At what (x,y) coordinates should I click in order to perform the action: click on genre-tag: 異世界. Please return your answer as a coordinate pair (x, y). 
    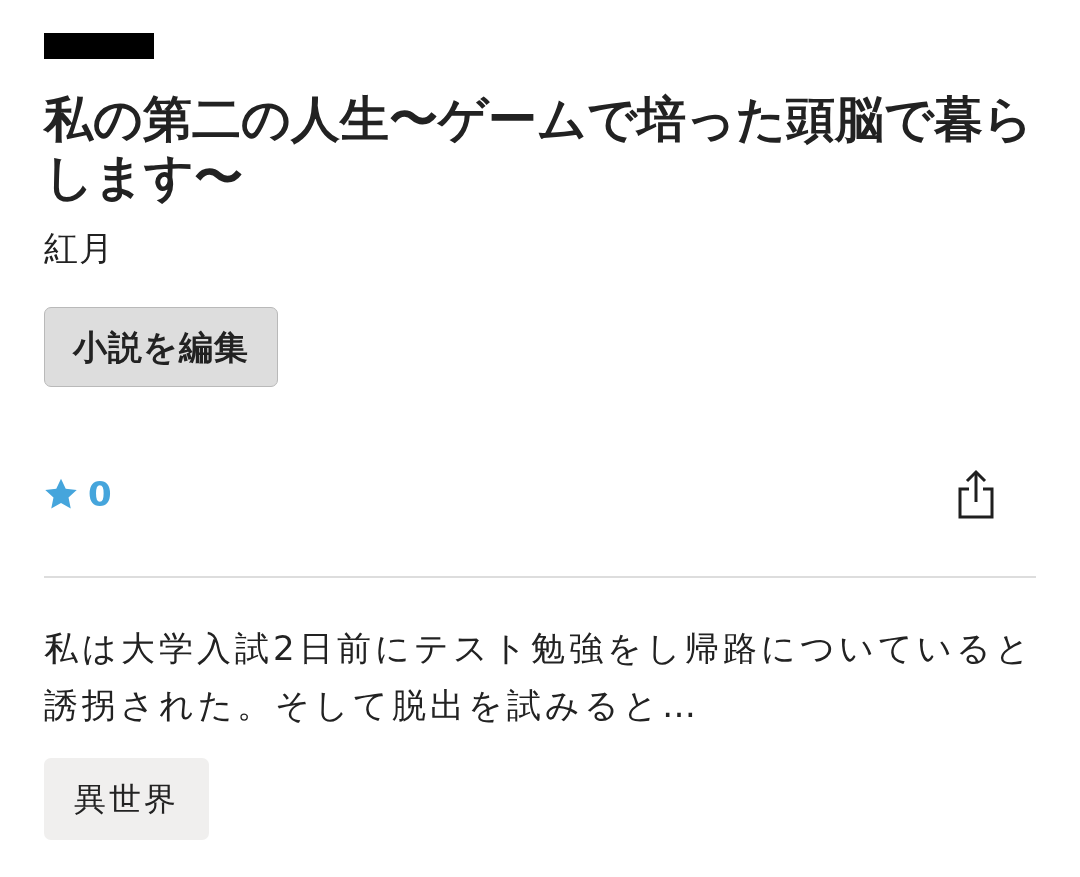
    Looking at the image, I should click on (126, 799).